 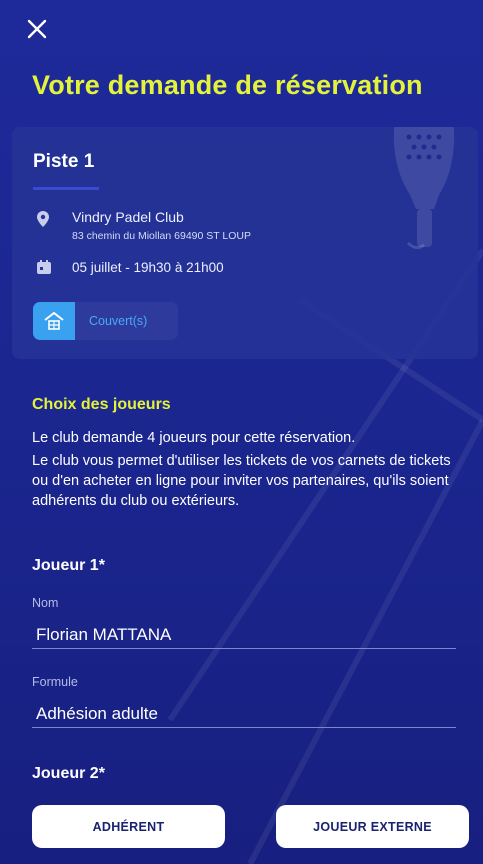 What do you see at coordinates (372, 826) in the screenshot?
I see `external-player-button: JOUEUR EXTERNE` at bounding box center [372, 826].